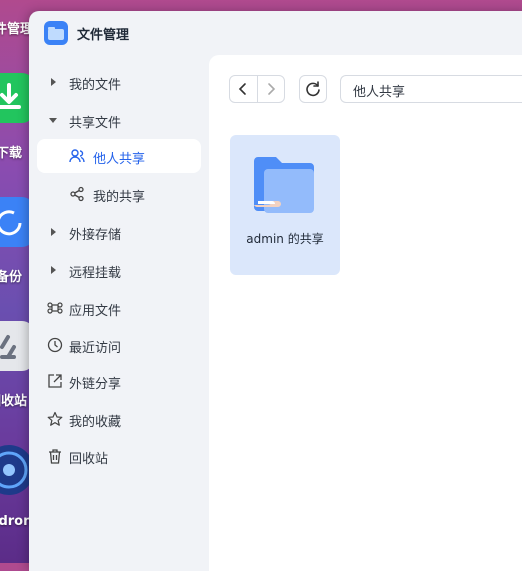  What do you see at coordinates (56, 33) in the screenshot?
I see `folder-app-icon` at bounding box center [56, 33].